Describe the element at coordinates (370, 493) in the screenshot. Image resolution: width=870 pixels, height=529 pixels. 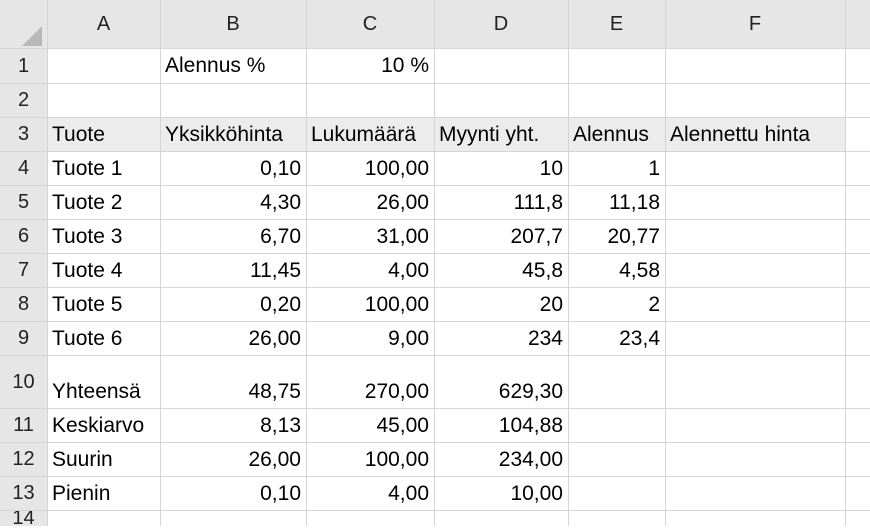
I see `cell-c13: 4,00` at that location.